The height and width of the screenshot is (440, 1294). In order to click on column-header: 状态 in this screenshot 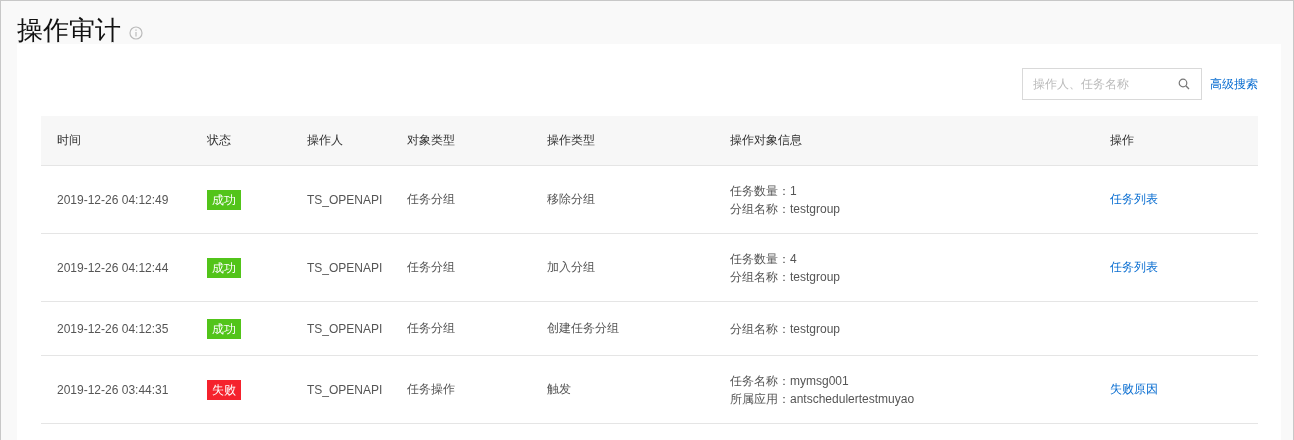, I will do `click(219, 140)`.